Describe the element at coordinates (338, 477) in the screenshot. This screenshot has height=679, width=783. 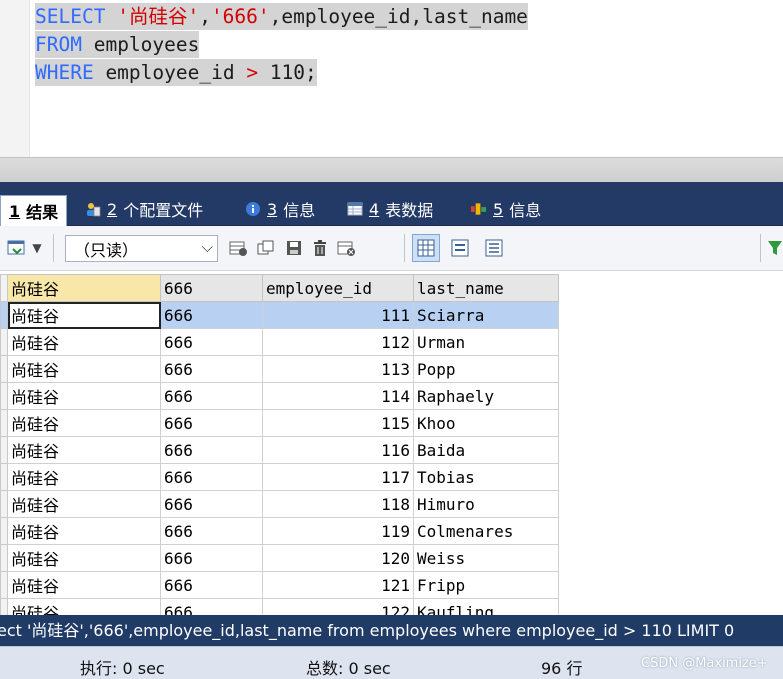
I see `cell-employee-id: 117` at that location.